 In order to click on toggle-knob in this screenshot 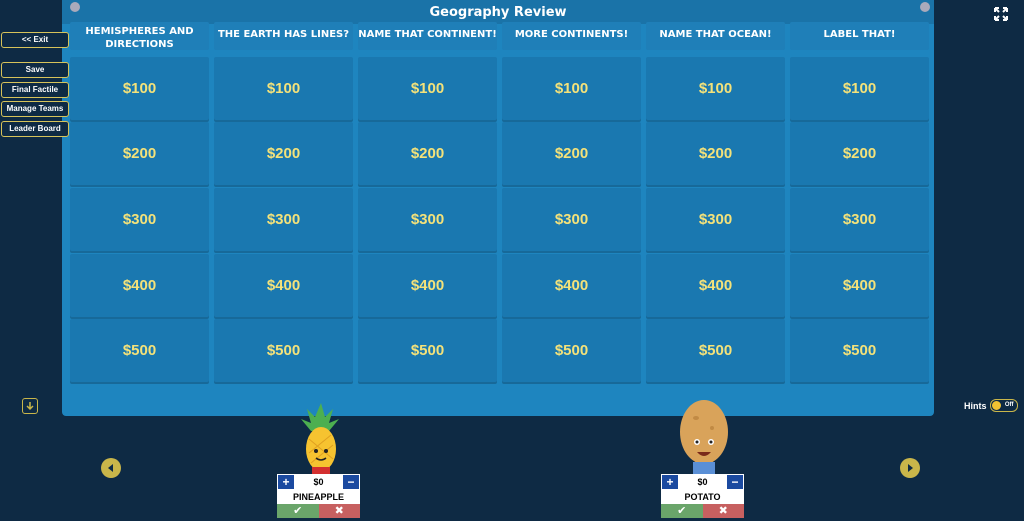, I will do `click(996, 405)`.